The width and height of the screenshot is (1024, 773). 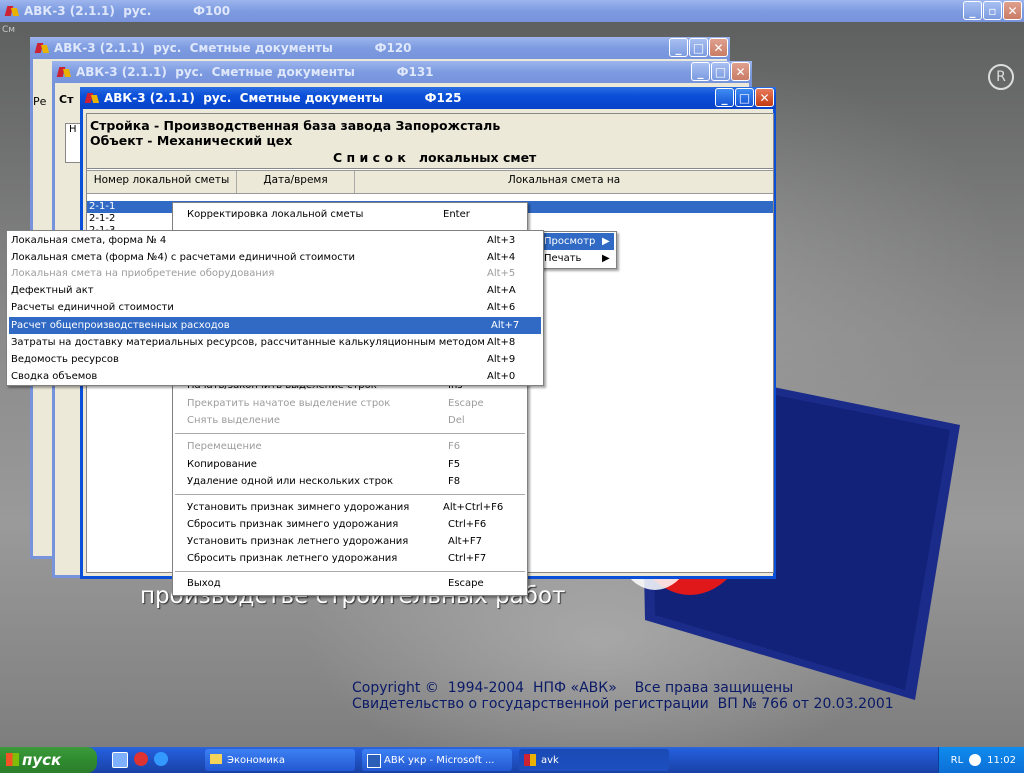 I want to click on folder-icon, so click(x=216, y=759).